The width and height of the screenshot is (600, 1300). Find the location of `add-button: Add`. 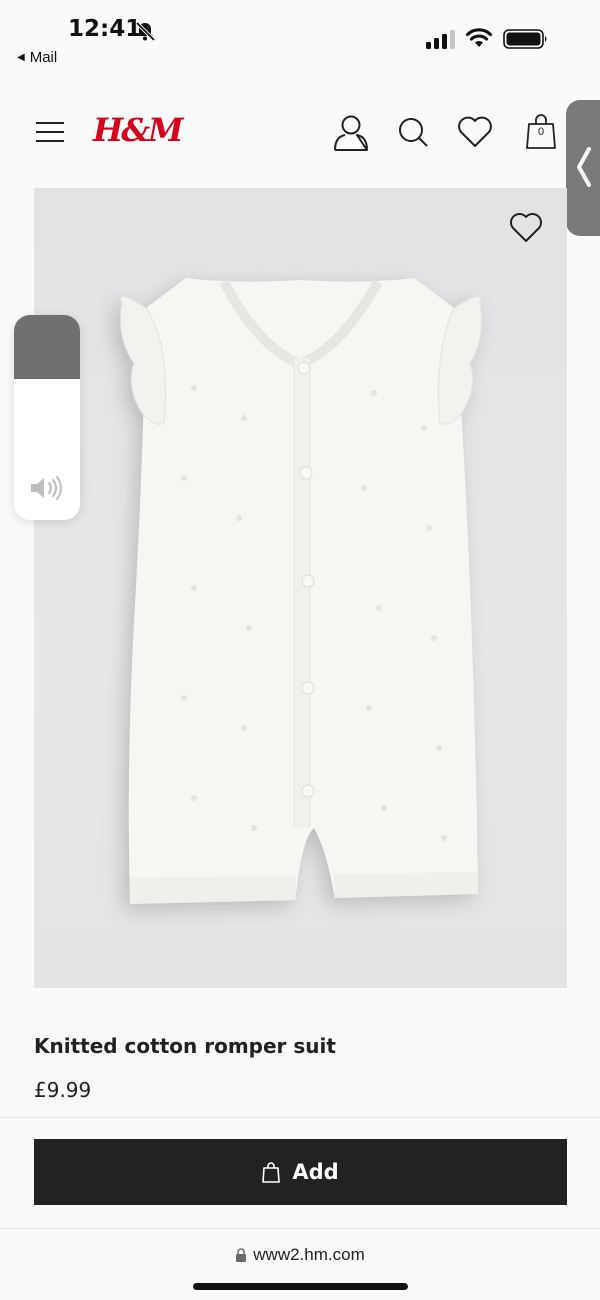

add-button: Add is located at coordinates (300, 1172).